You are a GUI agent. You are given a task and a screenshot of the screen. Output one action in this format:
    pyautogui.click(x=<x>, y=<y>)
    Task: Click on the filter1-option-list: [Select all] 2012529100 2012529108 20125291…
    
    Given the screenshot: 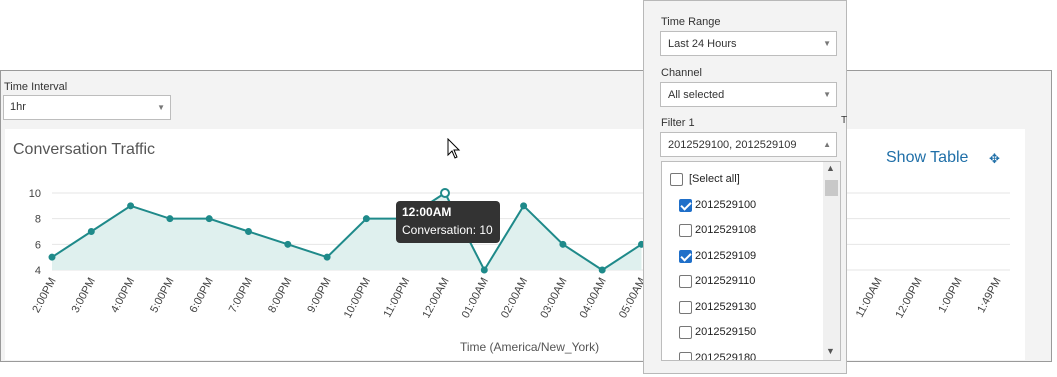 What is the action you would take?
    pyautogui.click(x=751, y=261)
    